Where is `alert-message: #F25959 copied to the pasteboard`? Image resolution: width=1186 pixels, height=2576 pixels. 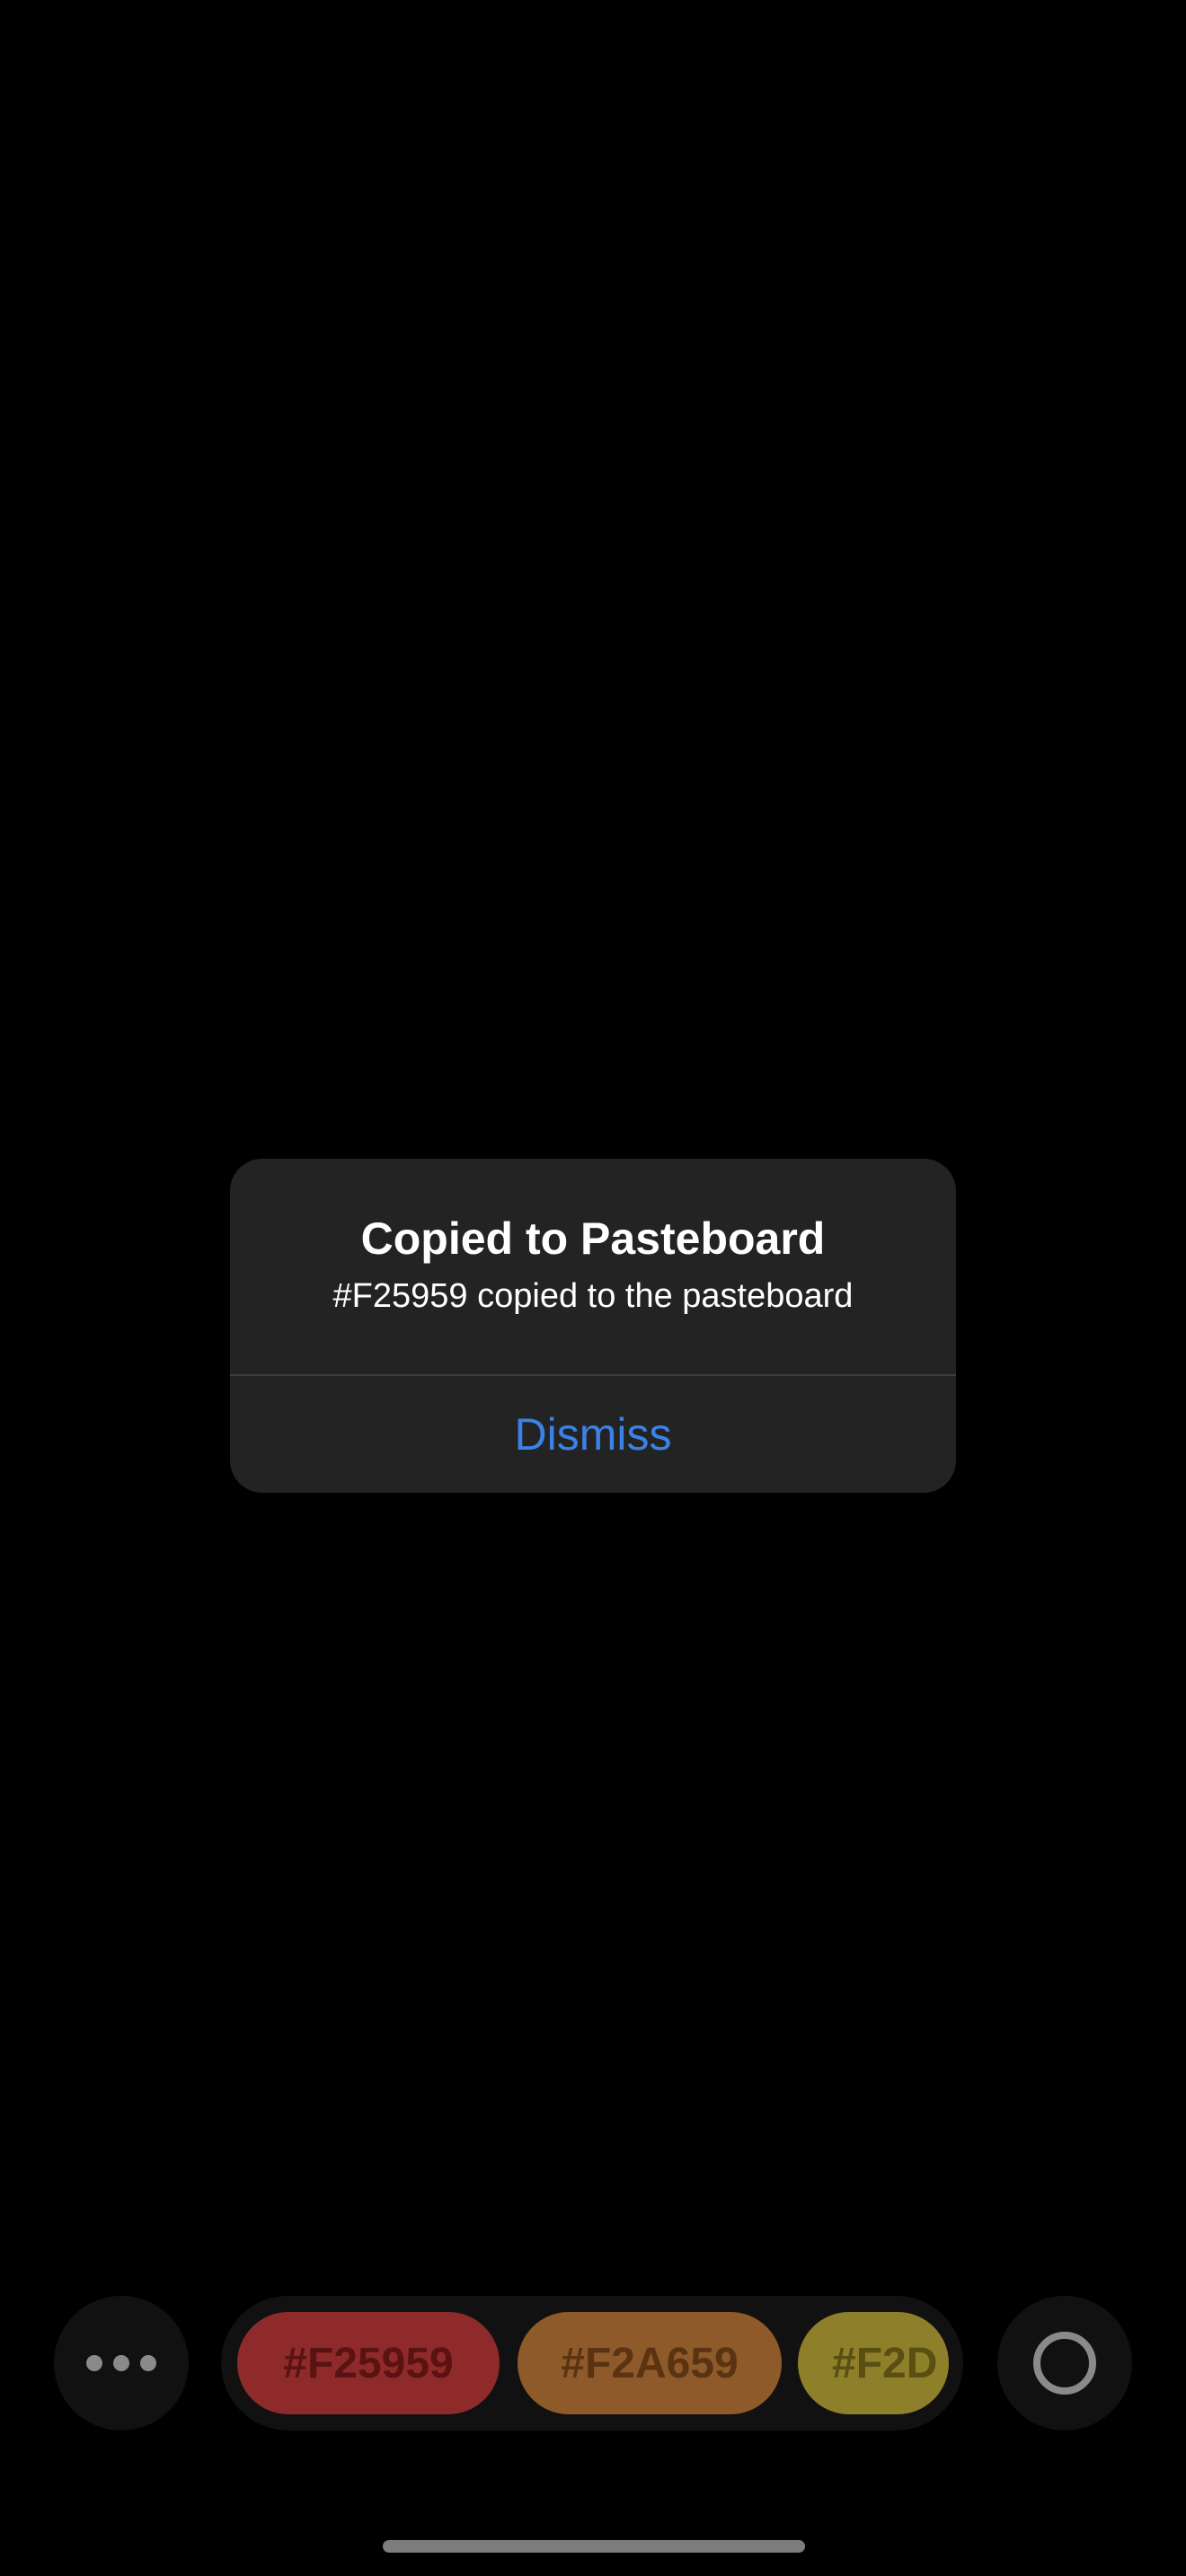
alert-message: #F25959 copied to the pasteboard is located at coordinates (593, 1296).